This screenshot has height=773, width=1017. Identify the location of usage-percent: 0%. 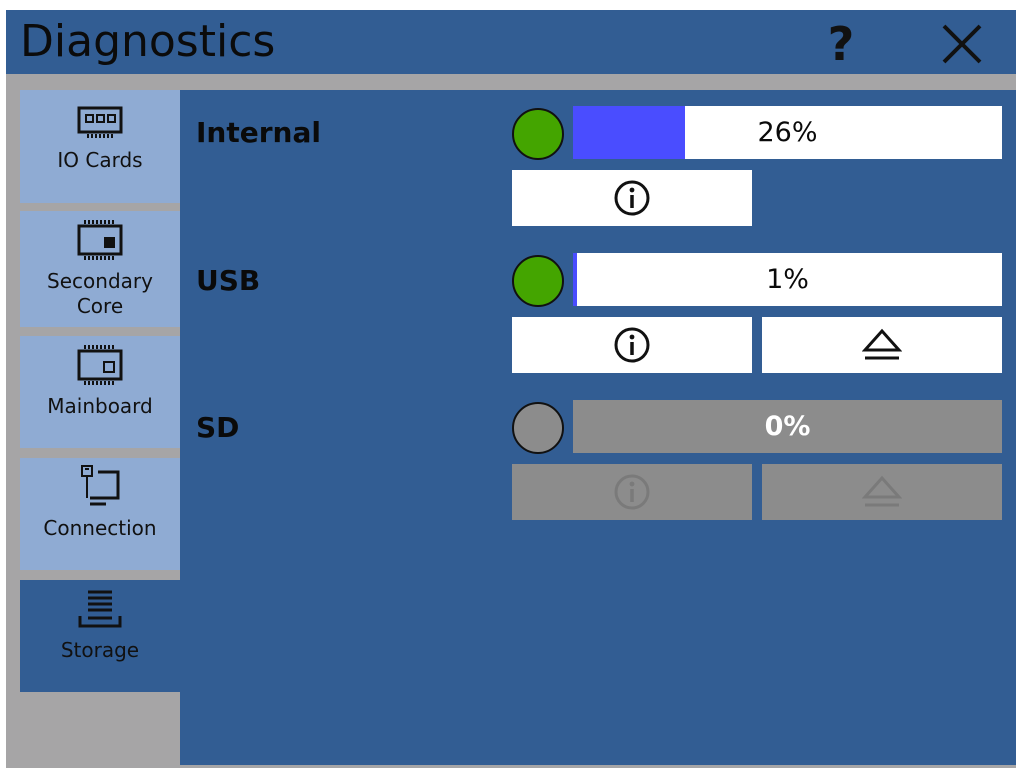
(787, 426).